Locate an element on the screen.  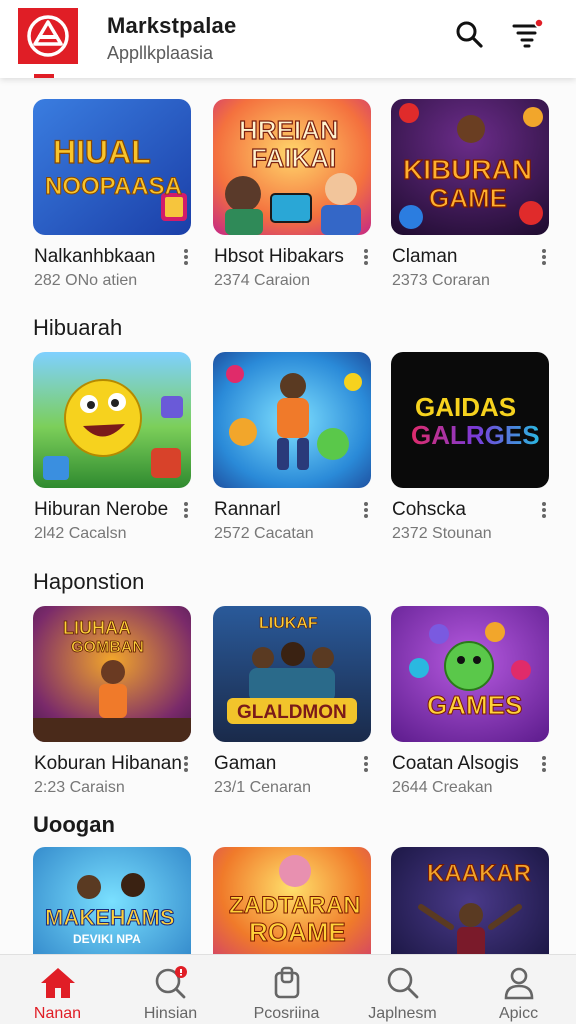
app-name: Cohscka is located at coordinates (429, 509).